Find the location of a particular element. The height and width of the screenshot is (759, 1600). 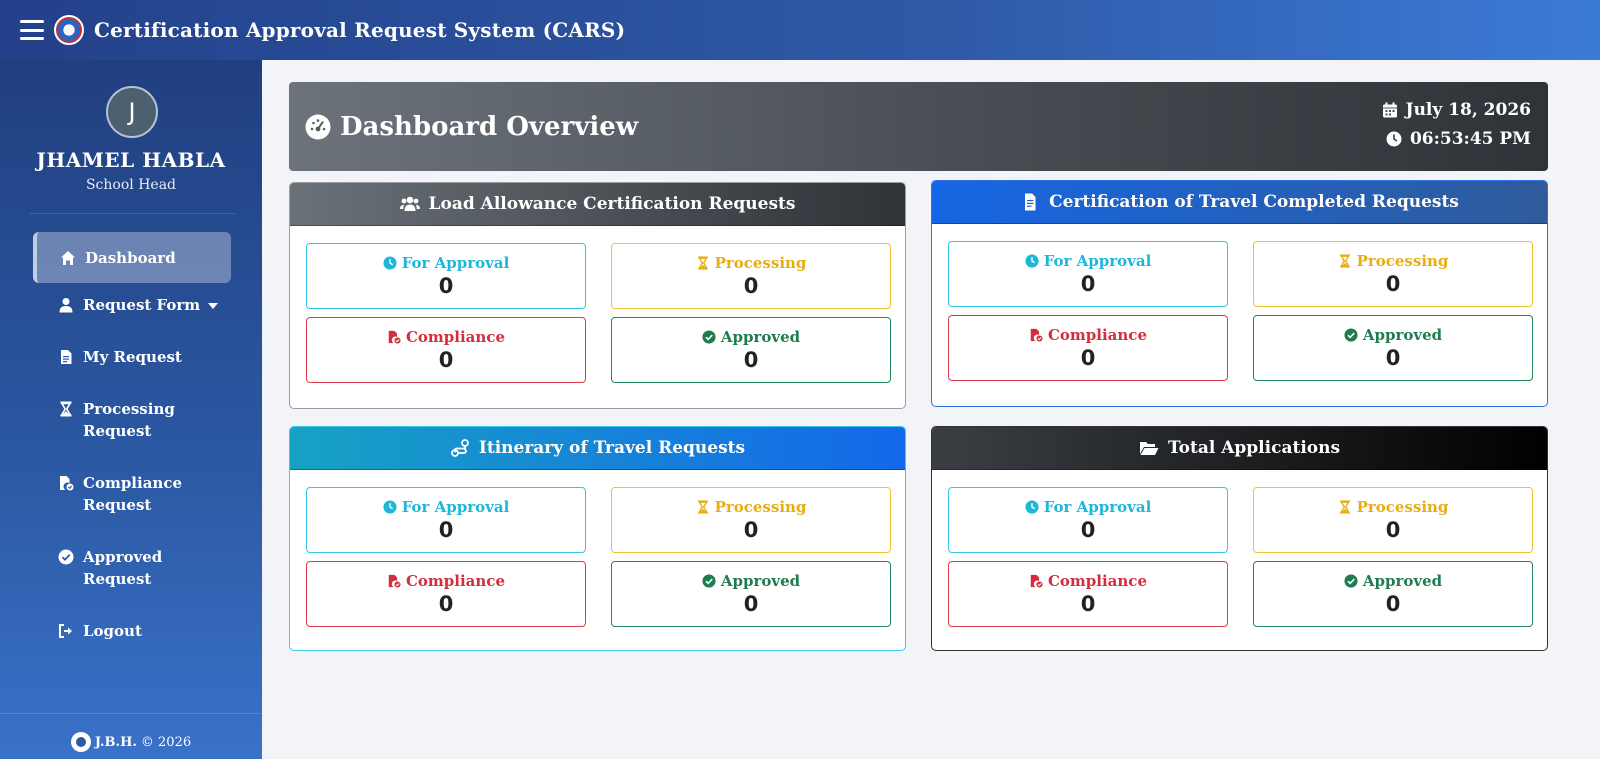

sidebar-item-label: Logout is located at coordinates (112, 631).